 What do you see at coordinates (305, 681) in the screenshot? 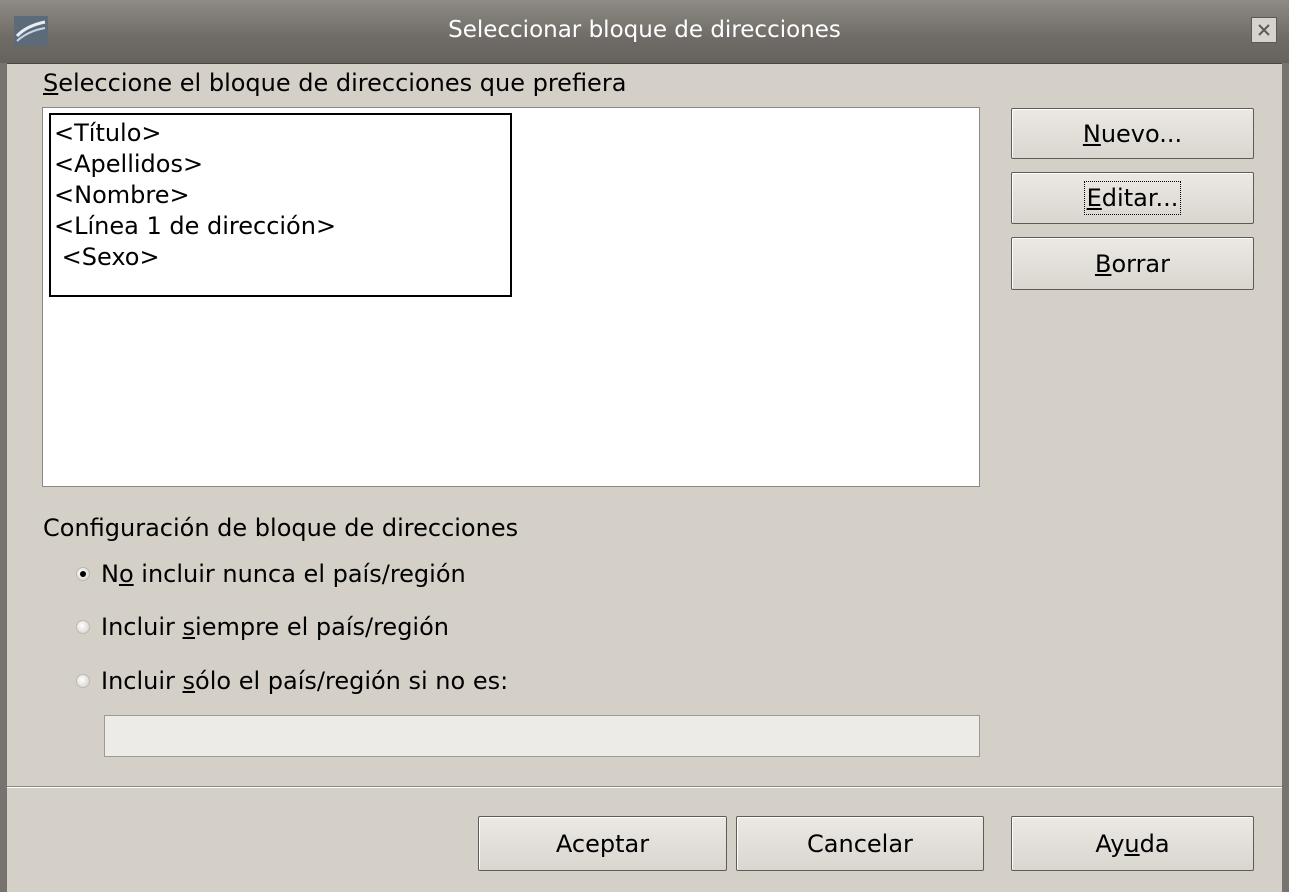
I see `radio-label: Incluir sólo el país/región si no es:` at bounding box center [305, 681].